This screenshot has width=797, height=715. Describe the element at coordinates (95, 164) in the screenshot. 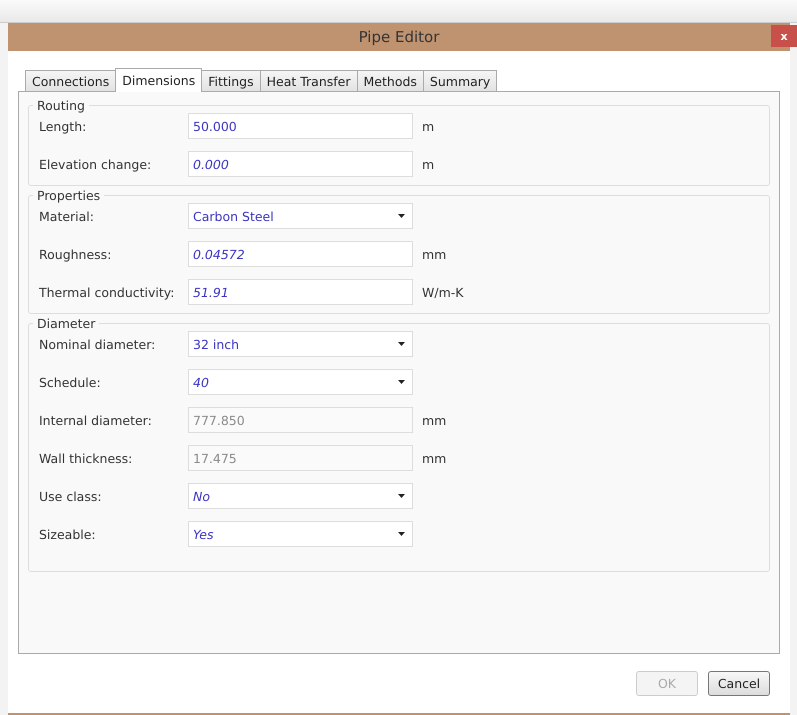

I see `field-label: Elevation change:` at that location.